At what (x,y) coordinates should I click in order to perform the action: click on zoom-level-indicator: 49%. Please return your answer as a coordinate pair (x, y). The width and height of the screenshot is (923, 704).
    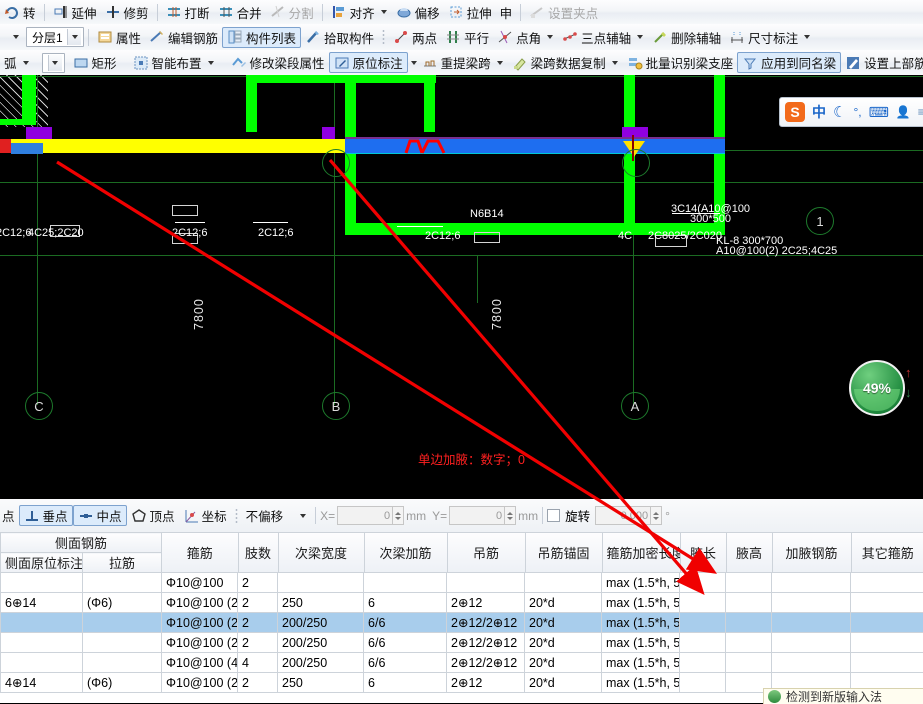
    Looking at the image, I should click on (877, 388).